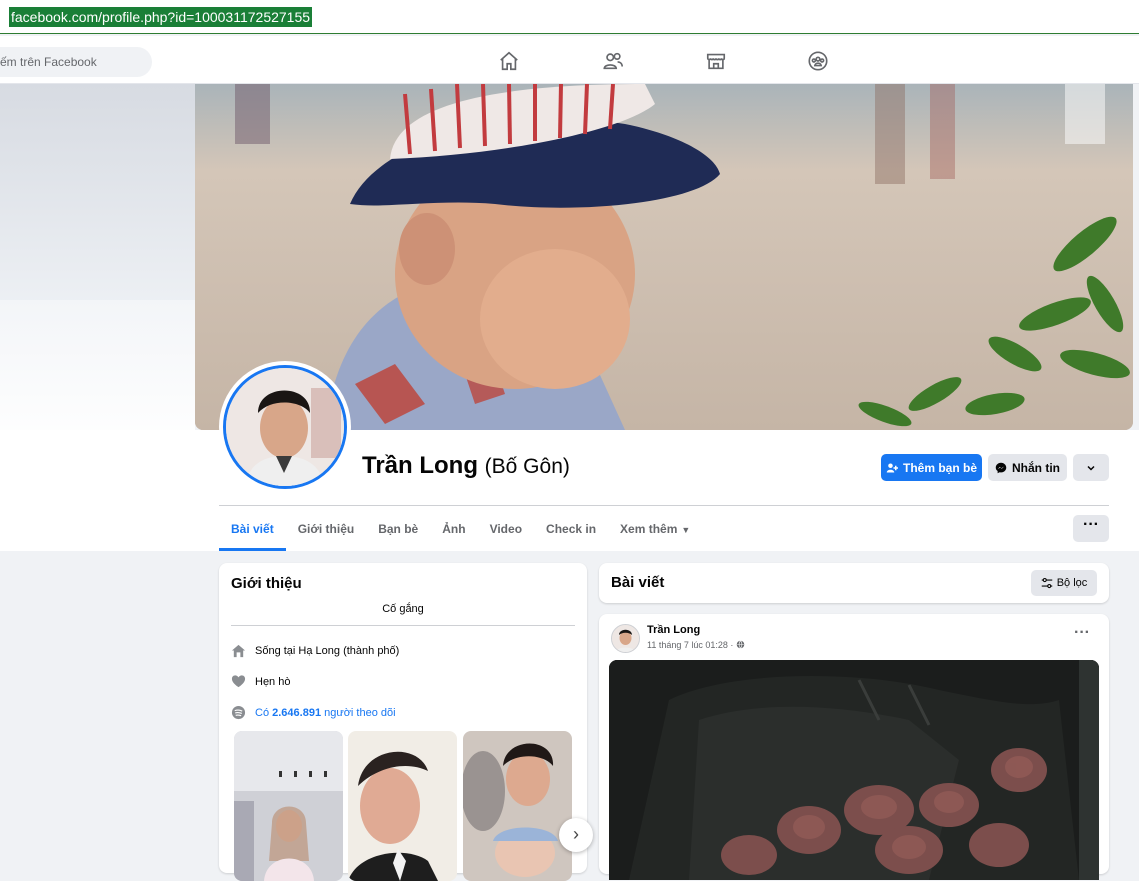 Image resolution: width=1139 pixels, height=881 pixels. I want to click on search-input: ếm trên Facebook, so click(76, 62).